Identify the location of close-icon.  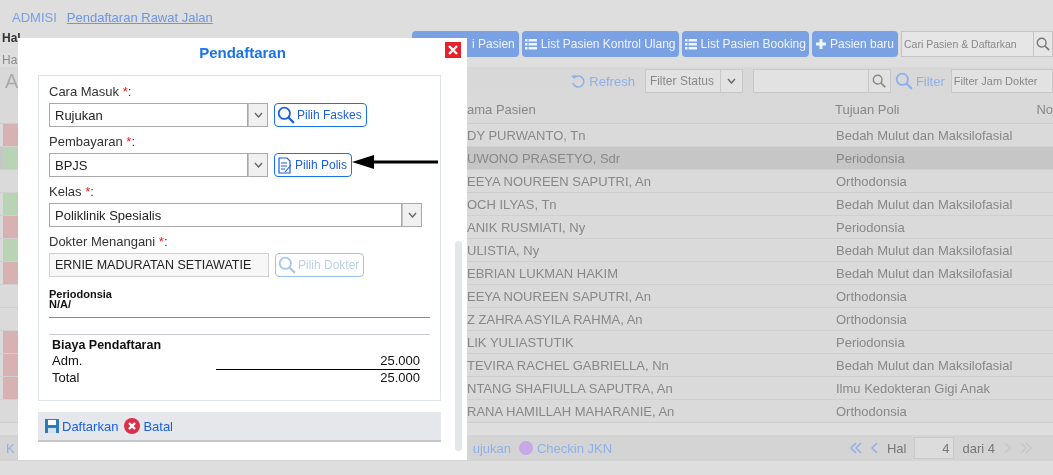
(453, 50).